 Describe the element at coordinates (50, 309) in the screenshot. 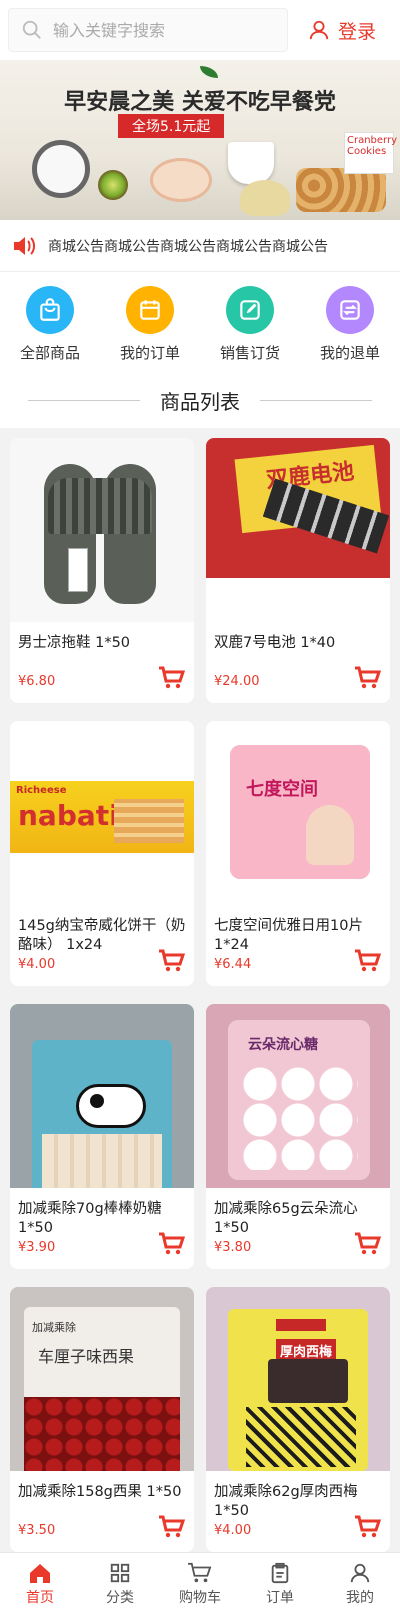

I see `shopping-bag-icon` at that location.